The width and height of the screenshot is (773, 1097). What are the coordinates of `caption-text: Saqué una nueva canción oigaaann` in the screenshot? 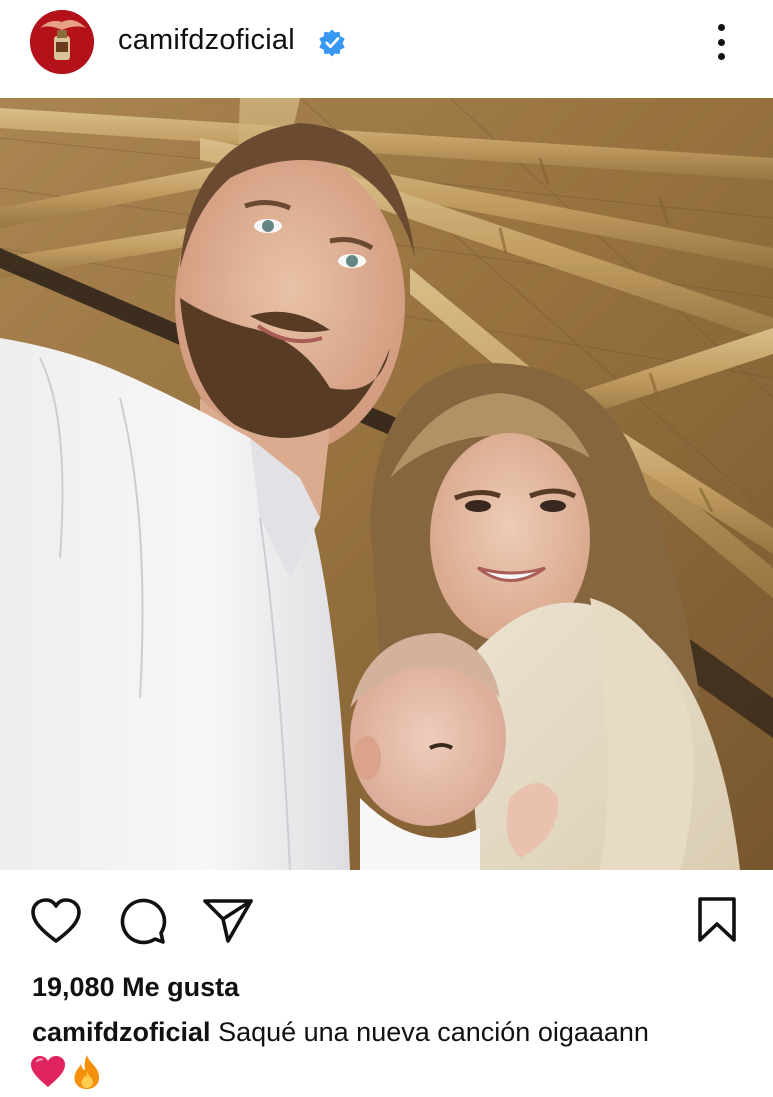 It's located at (433, 1032).